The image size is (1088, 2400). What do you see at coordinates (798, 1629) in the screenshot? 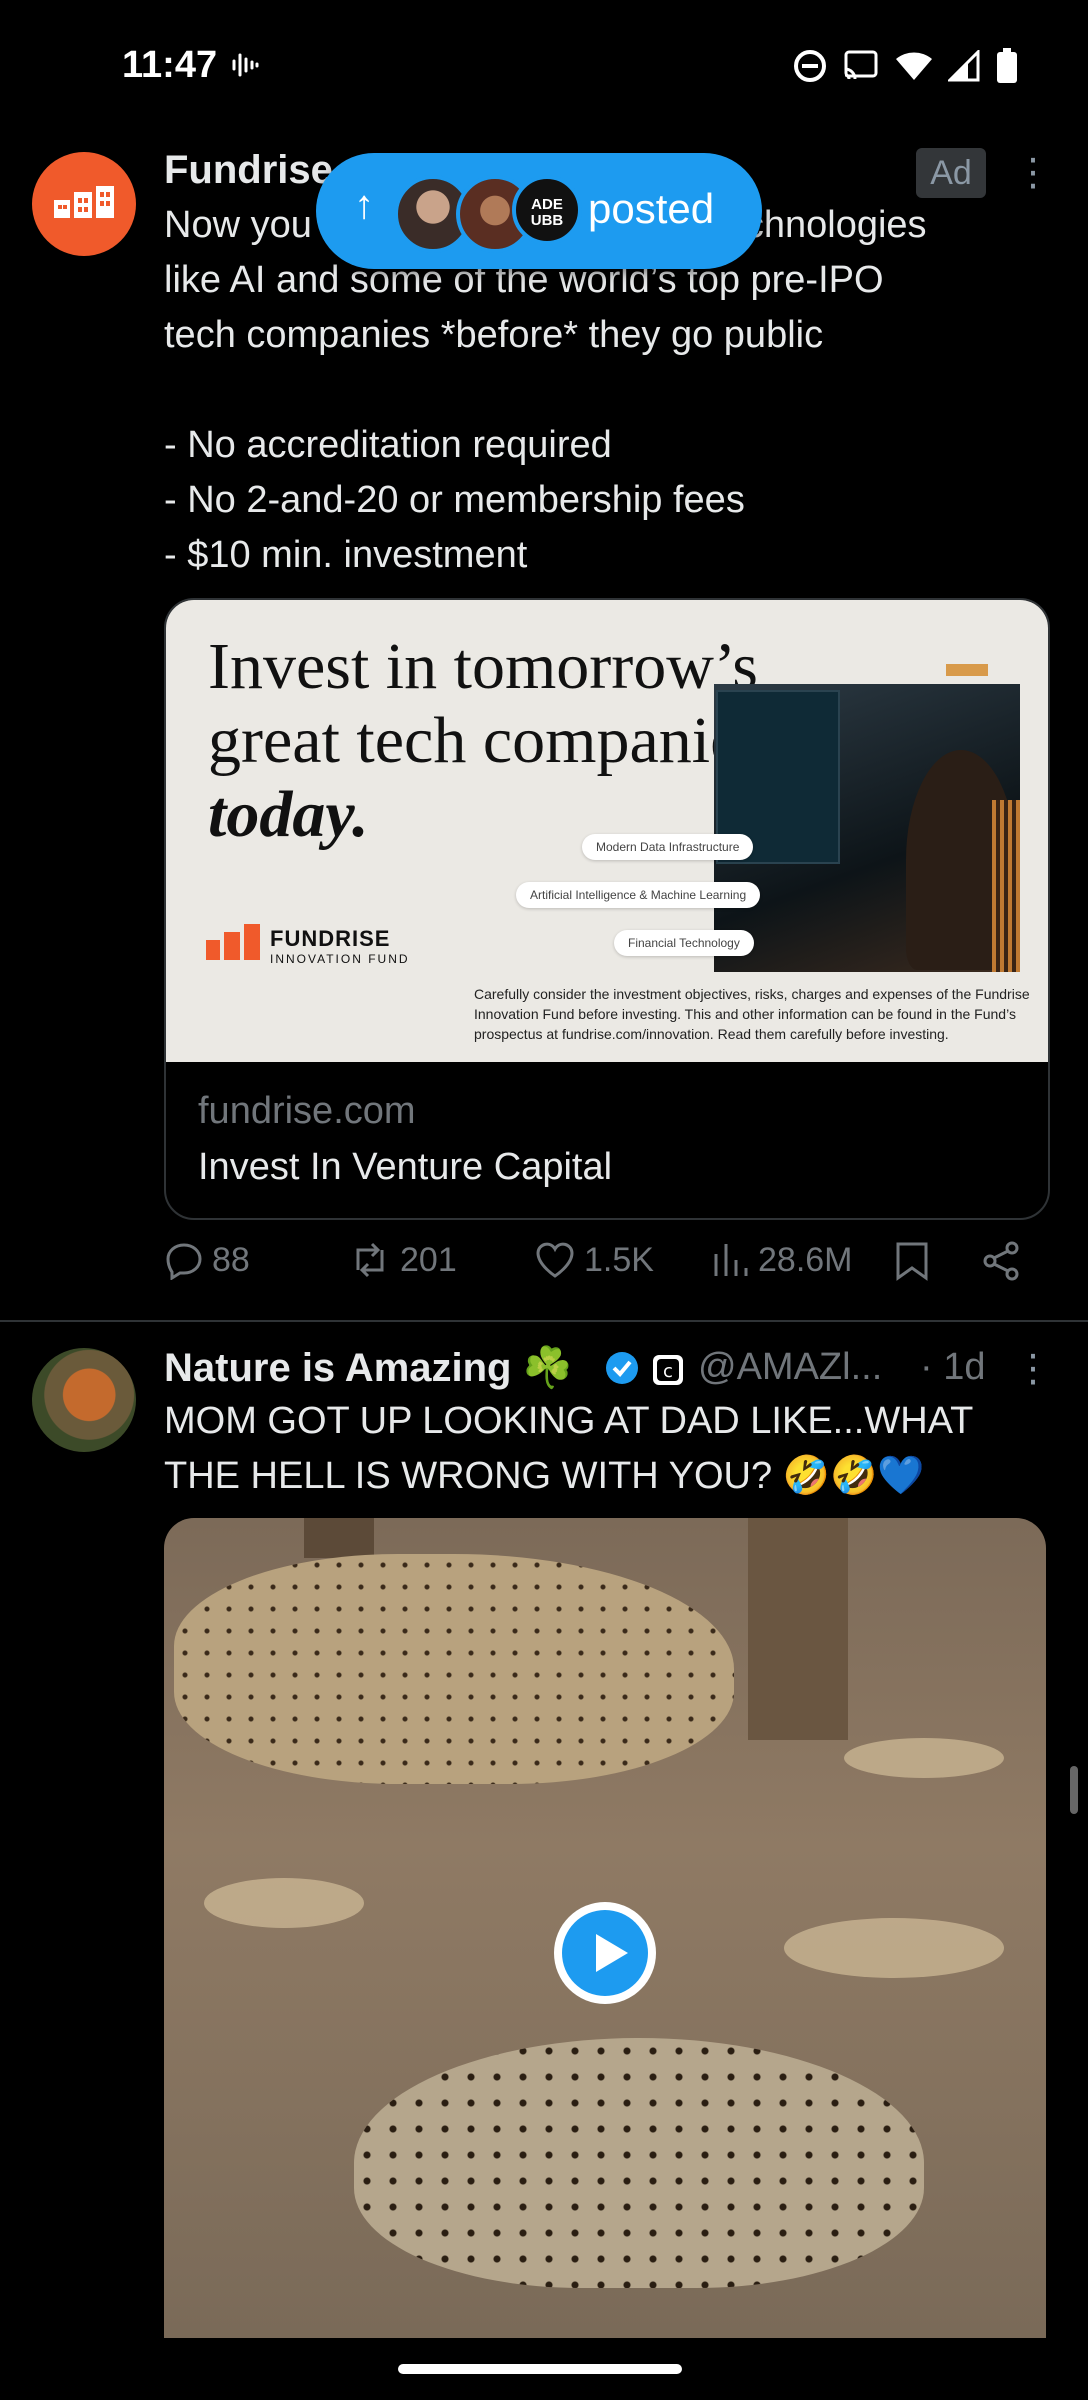
I see `video-frame-post-right` at bounding box center [798, 1629].